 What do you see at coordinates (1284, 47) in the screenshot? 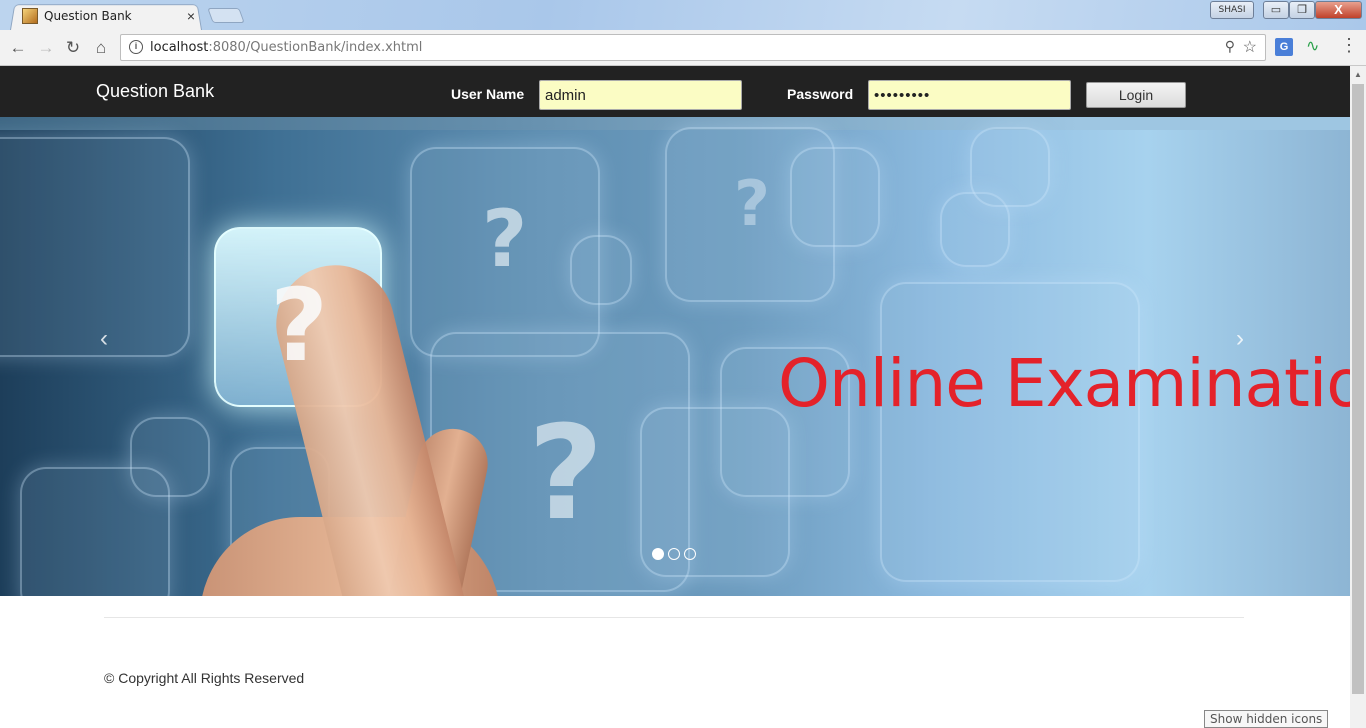
I see `translate-extension-icon: G` at bounding box center [1284, 47].